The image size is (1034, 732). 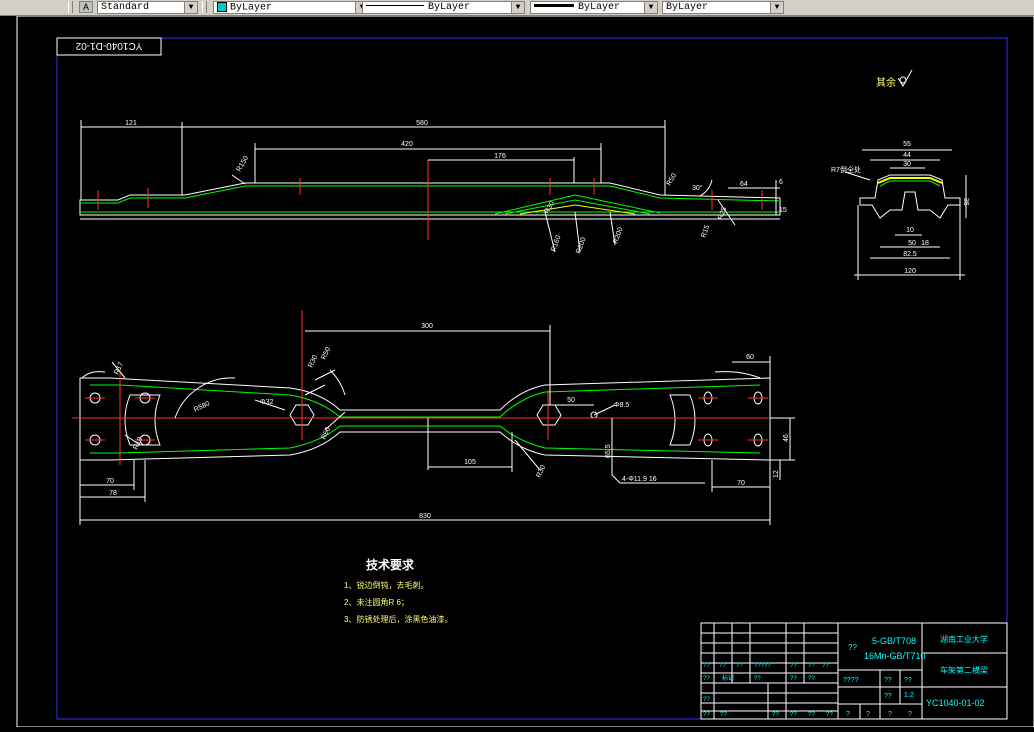 What do you see at coordinates (395, 6) in the screenshot?
I see `linetype-sample-icon` at bounding box center [395, 6].